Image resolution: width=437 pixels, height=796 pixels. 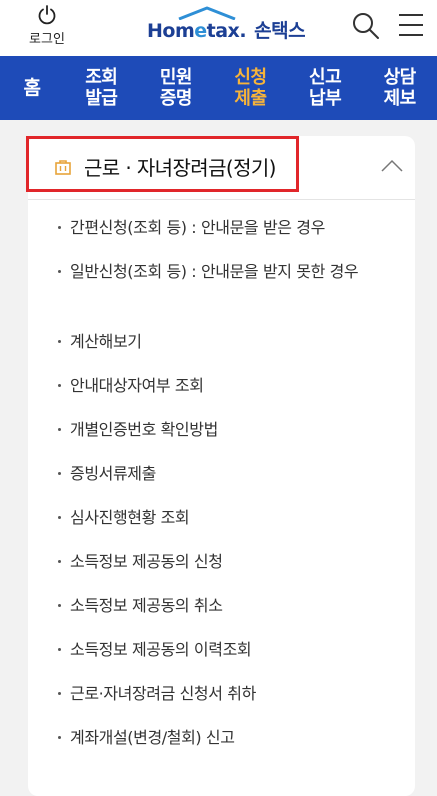 I want to click on list-item: 근로·자녀장려금 신청서 취하, so click(x=223, y=693).